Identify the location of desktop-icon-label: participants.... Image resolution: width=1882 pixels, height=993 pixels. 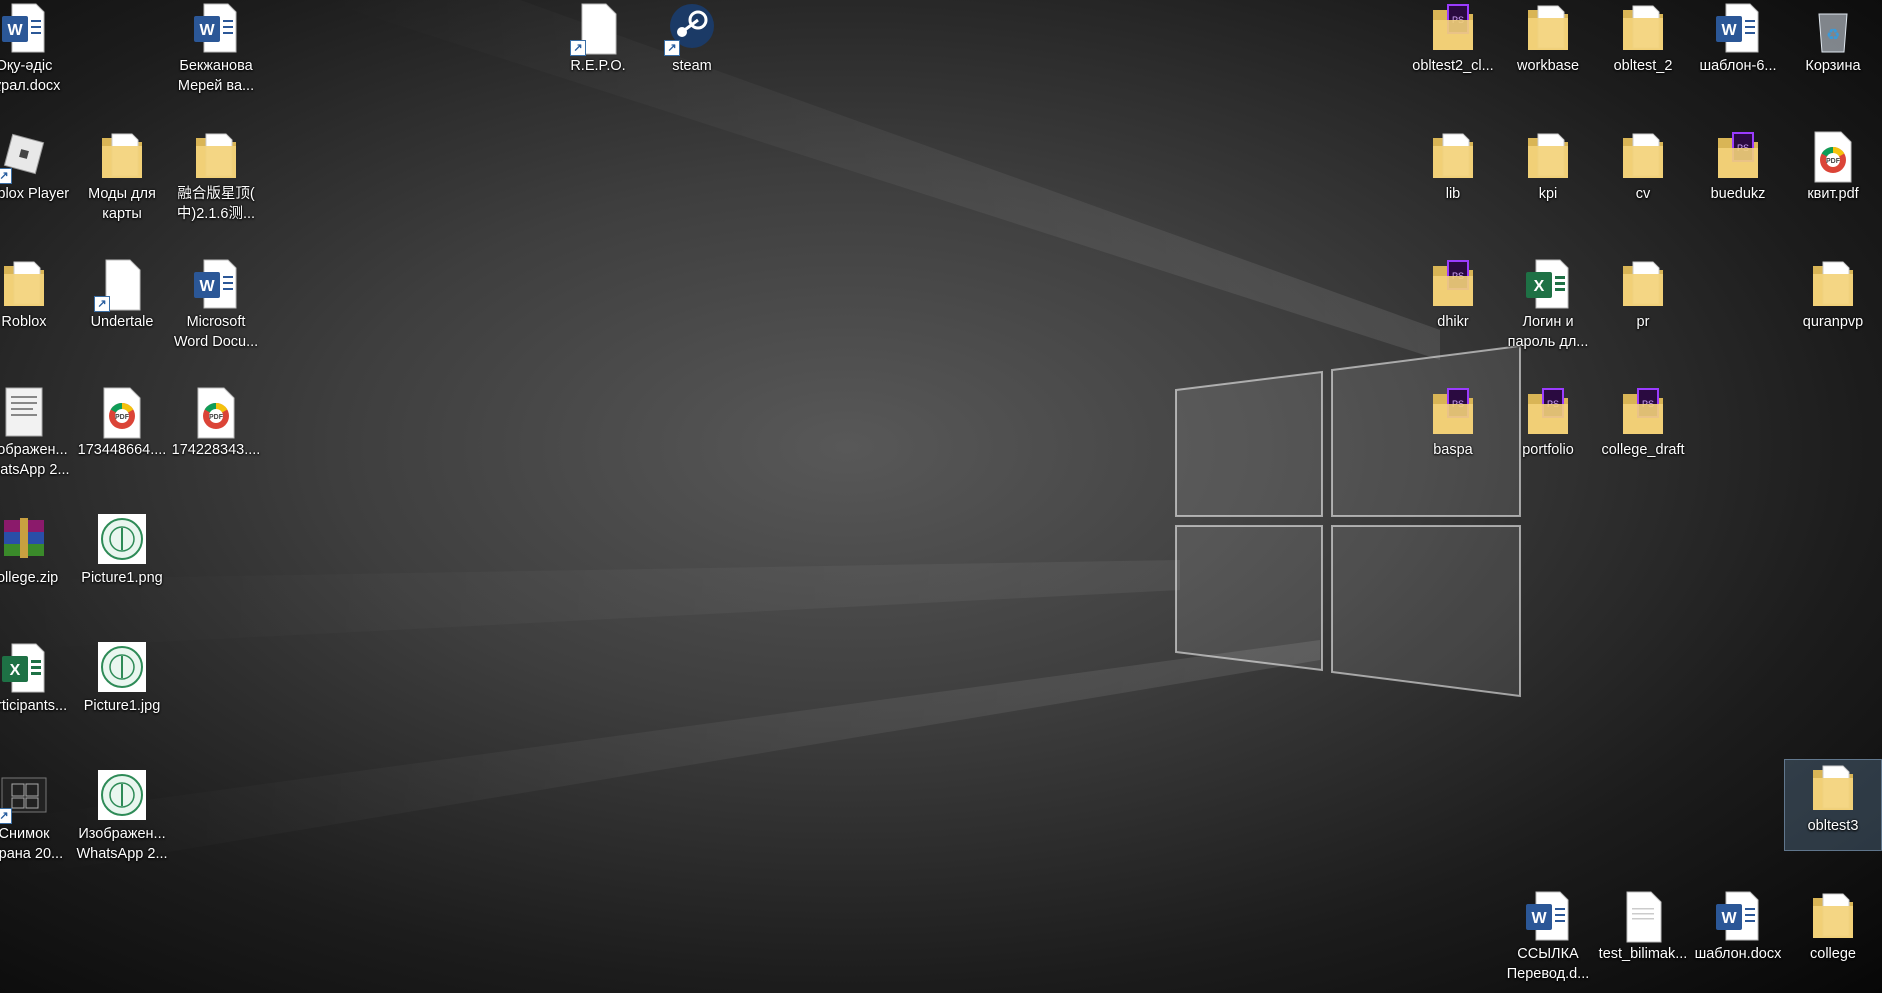
(34, 706).